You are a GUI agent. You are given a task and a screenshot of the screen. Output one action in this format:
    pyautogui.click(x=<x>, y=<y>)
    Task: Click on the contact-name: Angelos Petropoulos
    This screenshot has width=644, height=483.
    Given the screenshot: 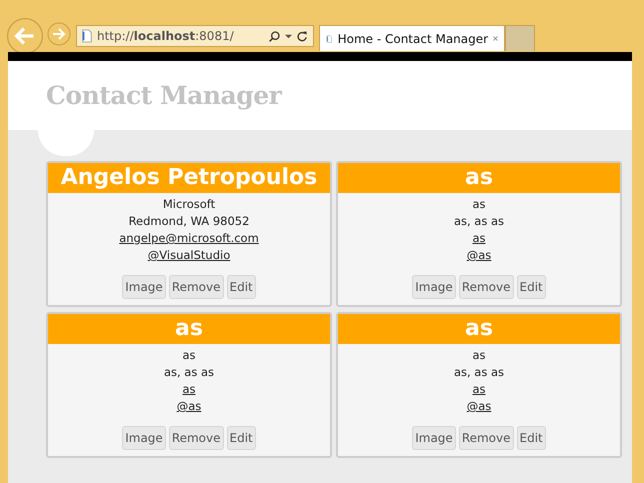 What is the action you would take?
    pyautogui.click(x=189, y=178)
    